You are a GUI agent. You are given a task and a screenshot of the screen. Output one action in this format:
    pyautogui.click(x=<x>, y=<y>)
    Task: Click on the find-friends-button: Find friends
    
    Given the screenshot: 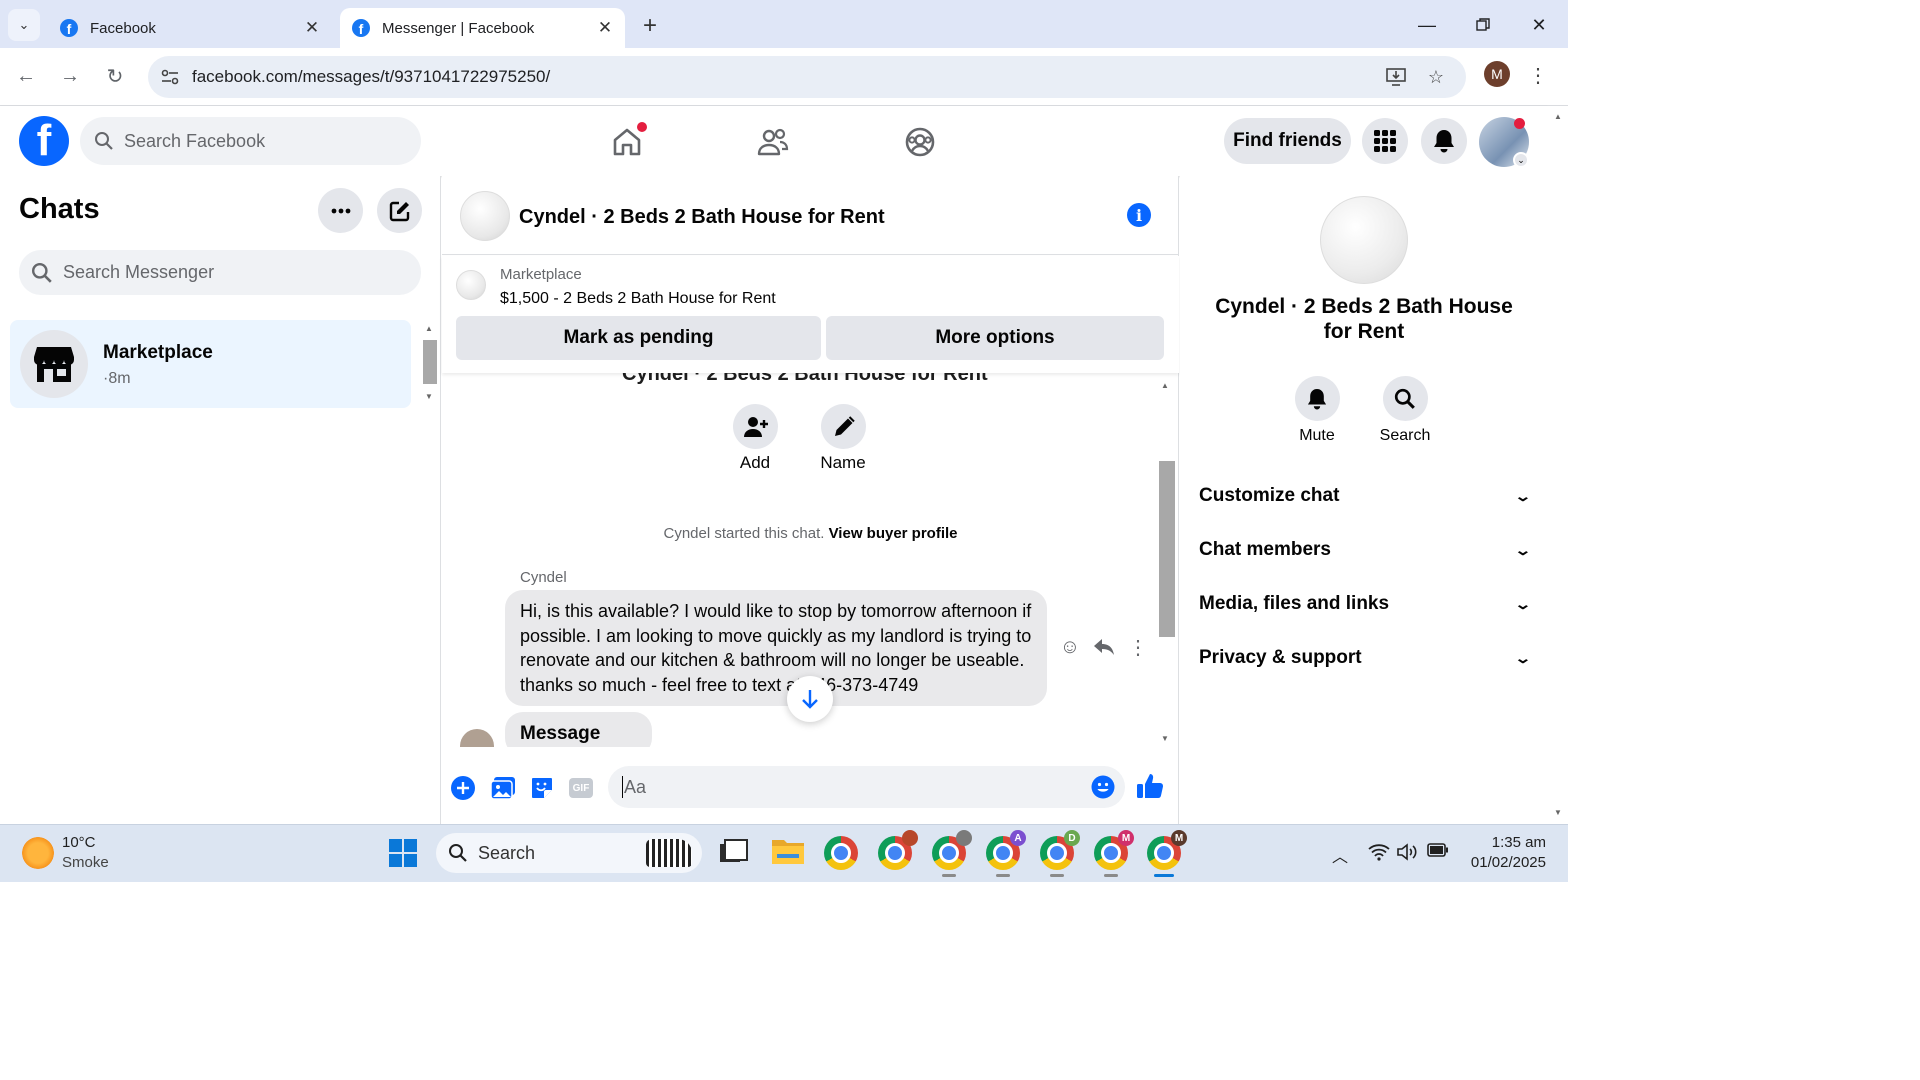 What is the action you would take?
    pyautogui.click(x=1287, y=141)
    